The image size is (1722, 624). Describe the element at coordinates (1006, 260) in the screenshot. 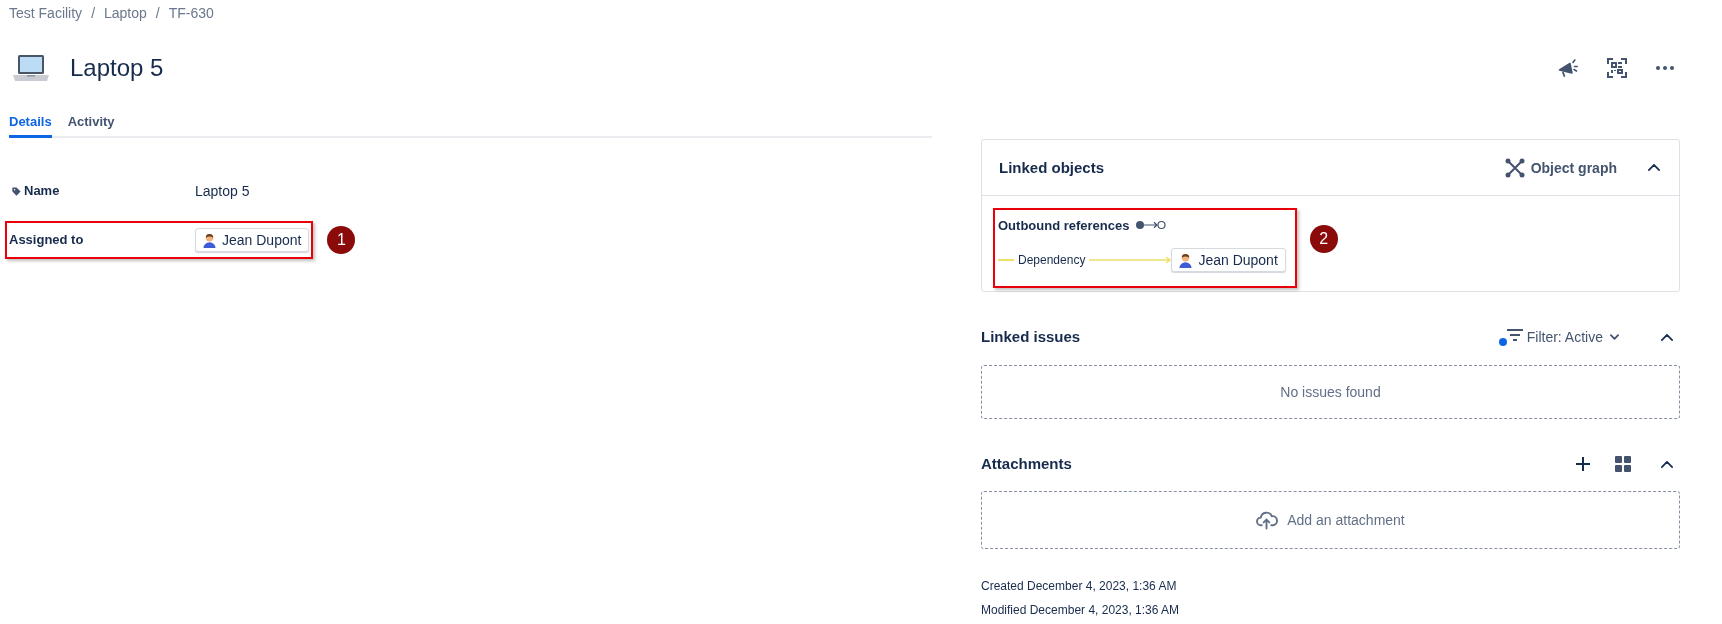

I see `connector-line` at that location.